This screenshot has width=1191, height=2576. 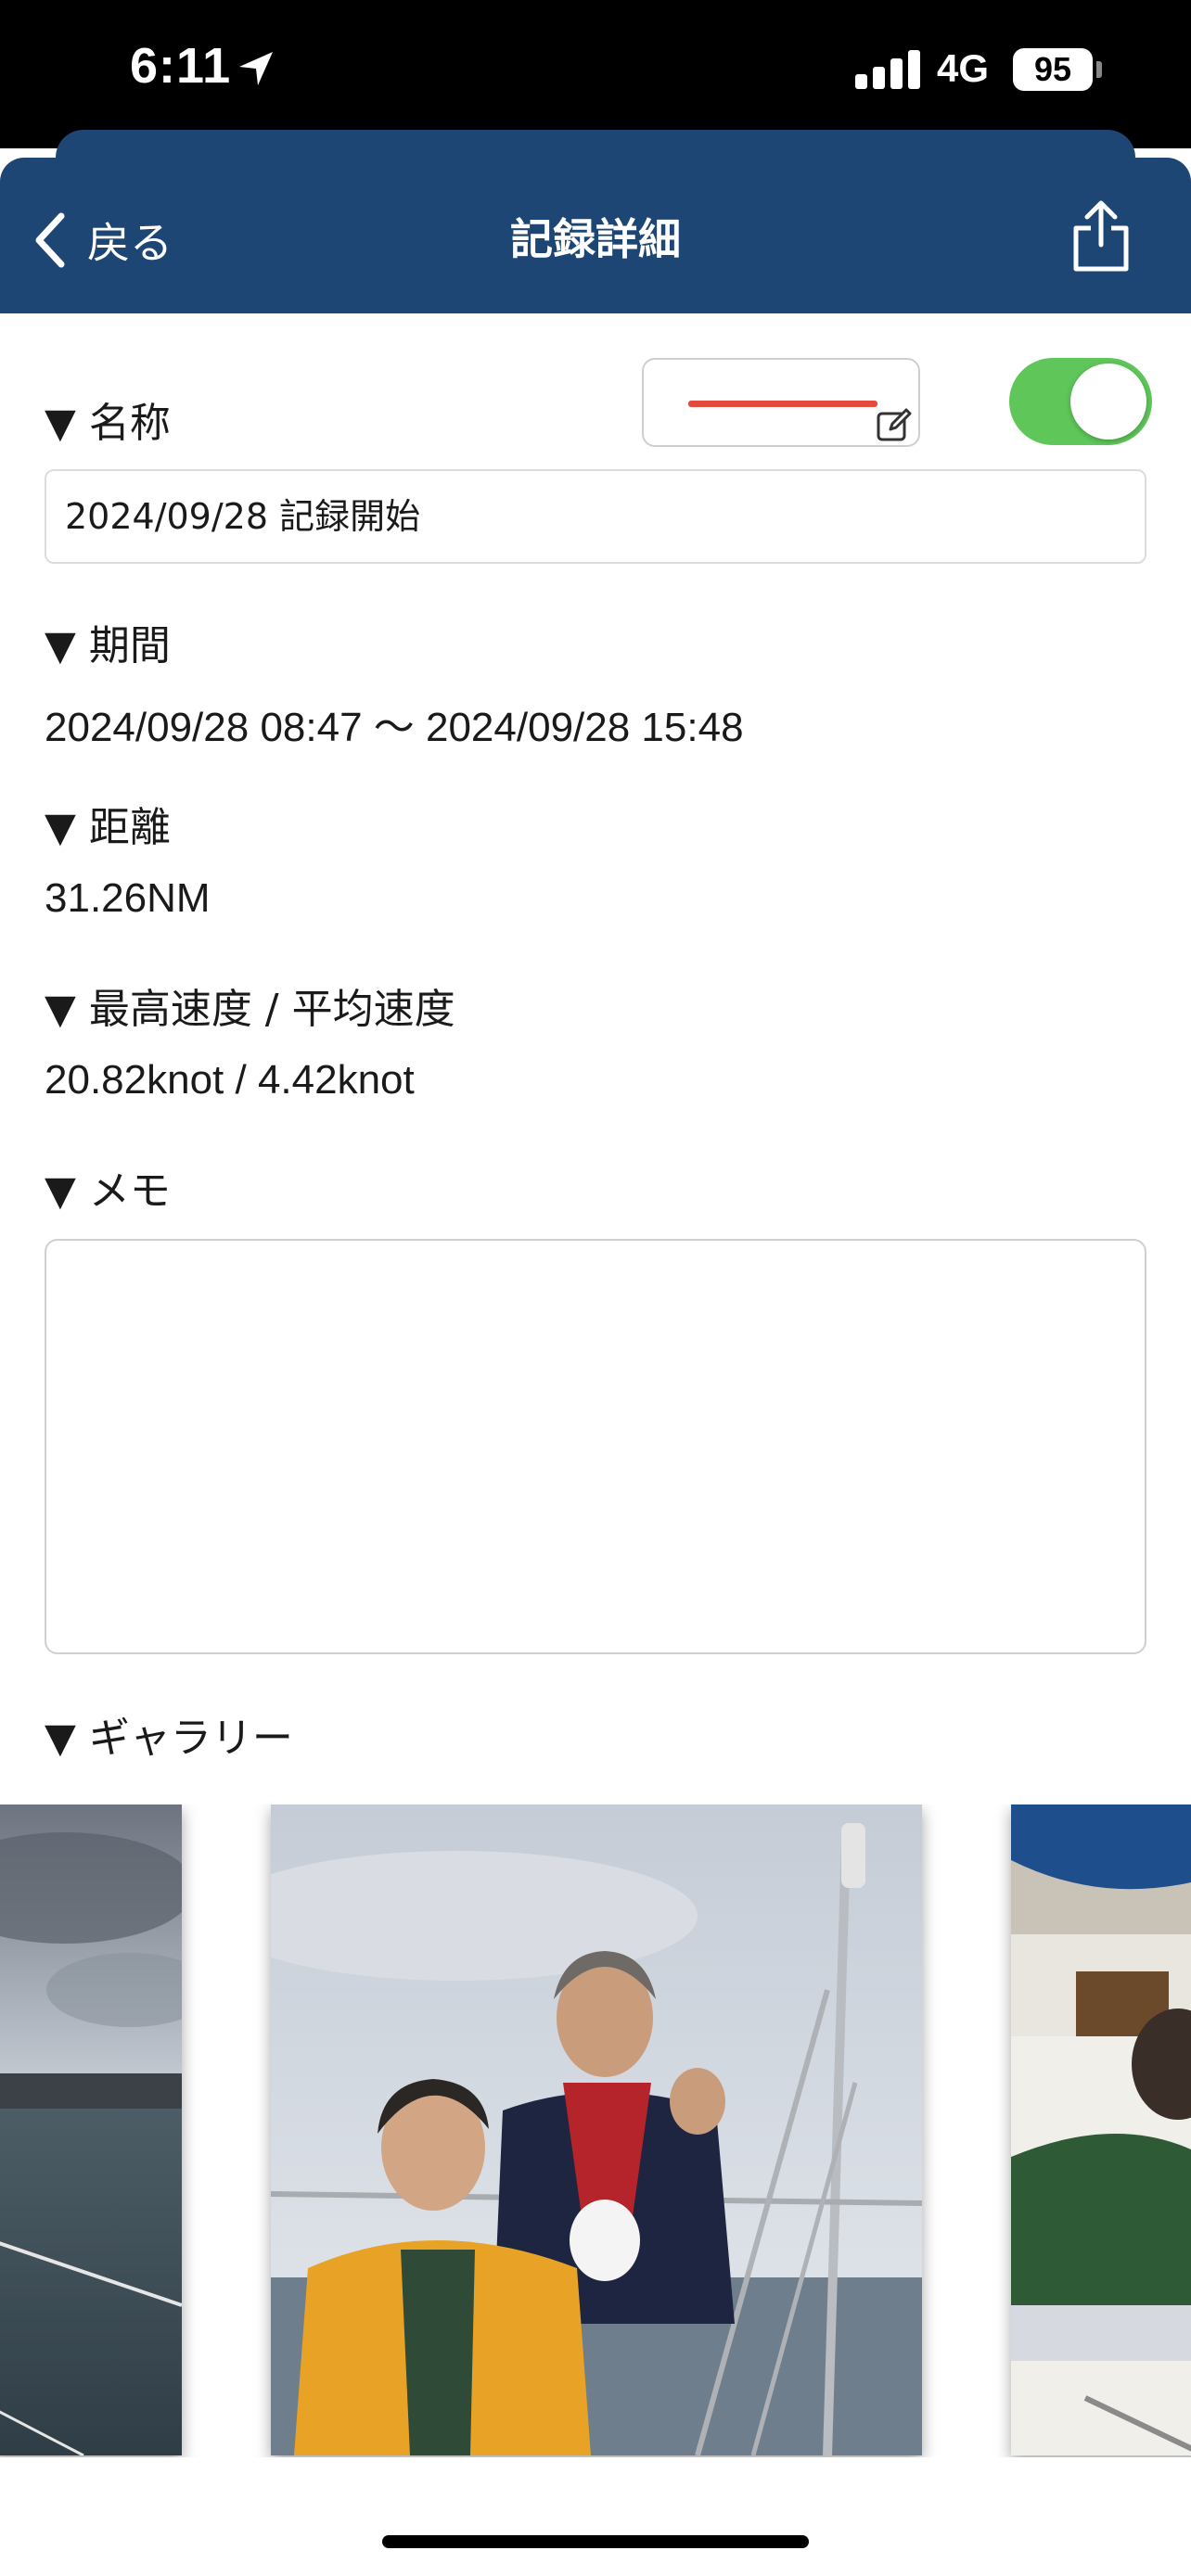 What do you see at coordinates (595, 1446) in the screenshot?
I see `memo-textarea` at bounding box center [595, 1446].